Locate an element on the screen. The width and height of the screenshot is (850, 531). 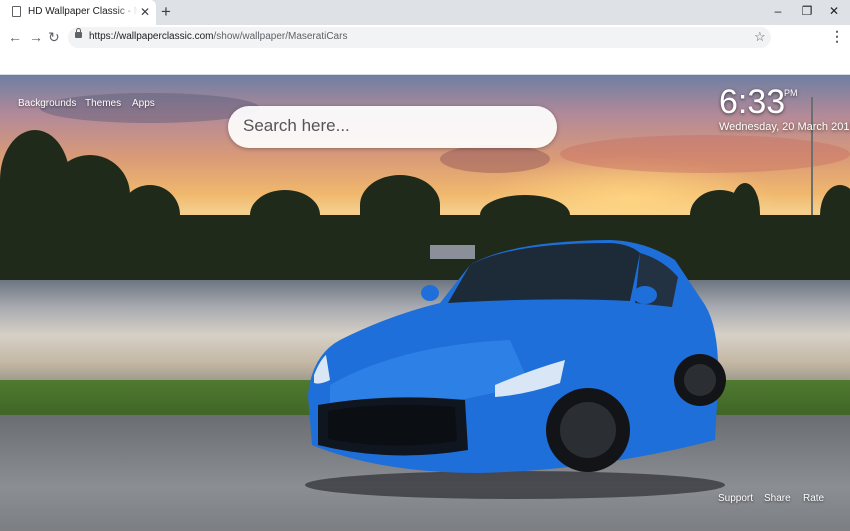
minimize-button: – is located at coordinates (778, 11).